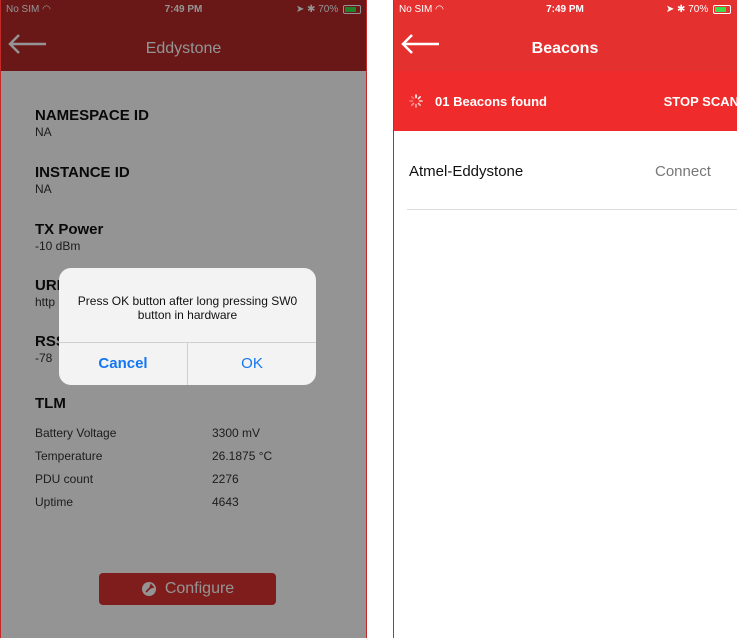 The height and width of the screenshot is (638, 737). I want to click on dialog-buttons: Cancel OK, so click(187, 363).